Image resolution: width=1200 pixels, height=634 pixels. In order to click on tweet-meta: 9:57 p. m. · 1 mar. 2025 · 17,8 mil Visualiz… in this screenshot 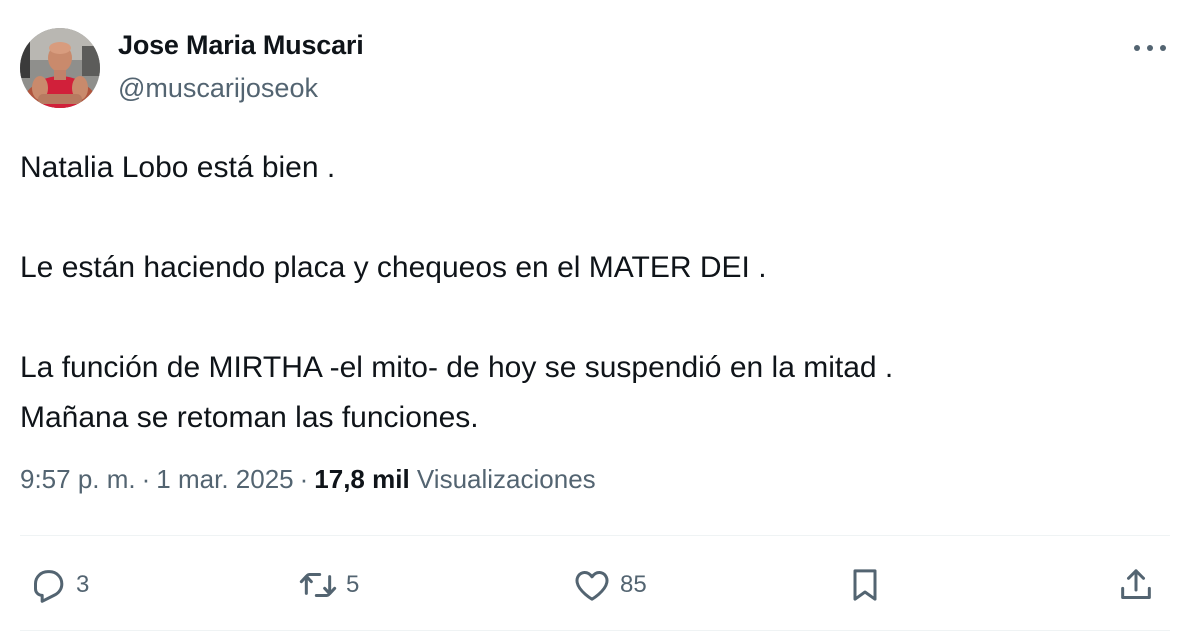, I will do `click(308, 479)`.